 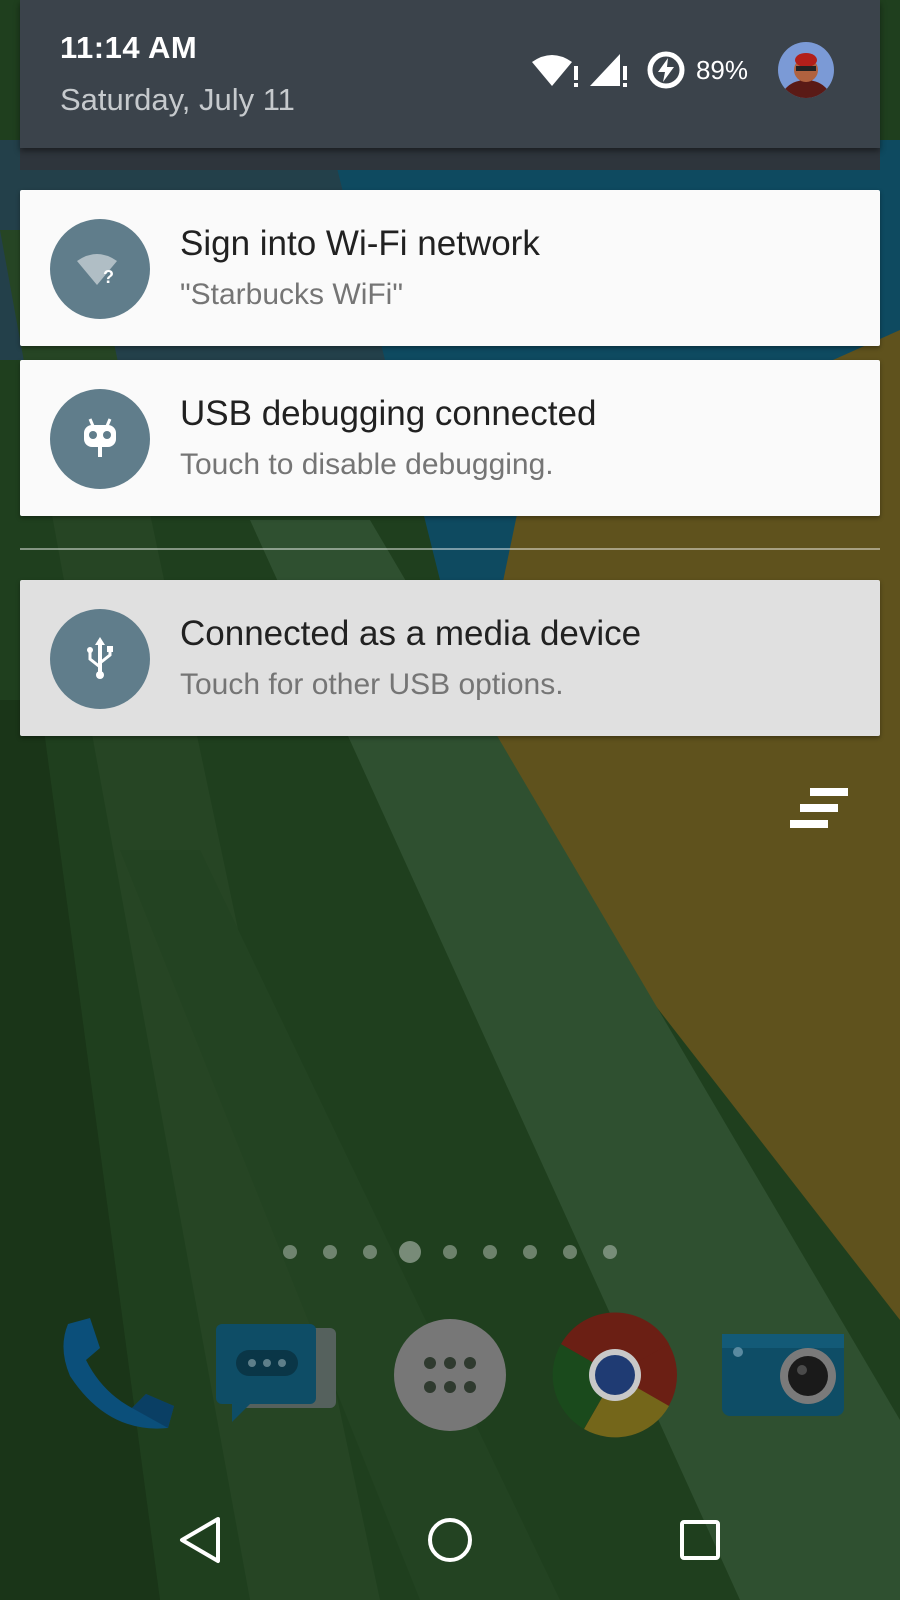 What do you see at coordinates (783, 1375) in the screenshot?
I see `camera-icon` at bounding box center [783, 1375].